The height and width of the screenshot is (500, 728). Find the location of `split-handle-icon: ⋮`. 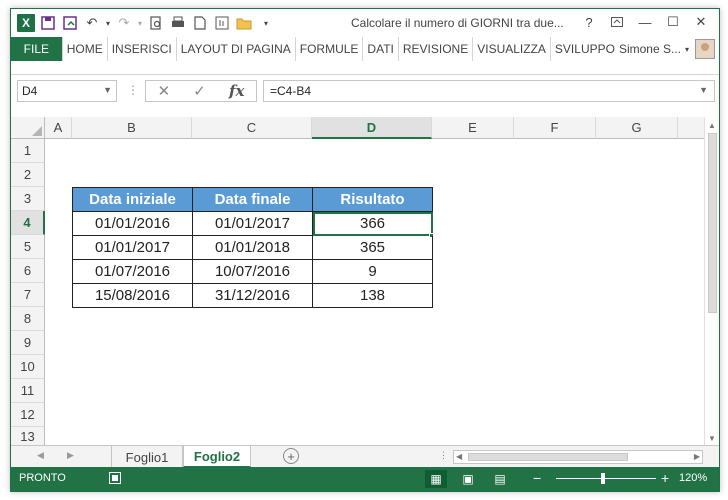

split-handle-icon: ⋮ is located at coordinates (443, 455).